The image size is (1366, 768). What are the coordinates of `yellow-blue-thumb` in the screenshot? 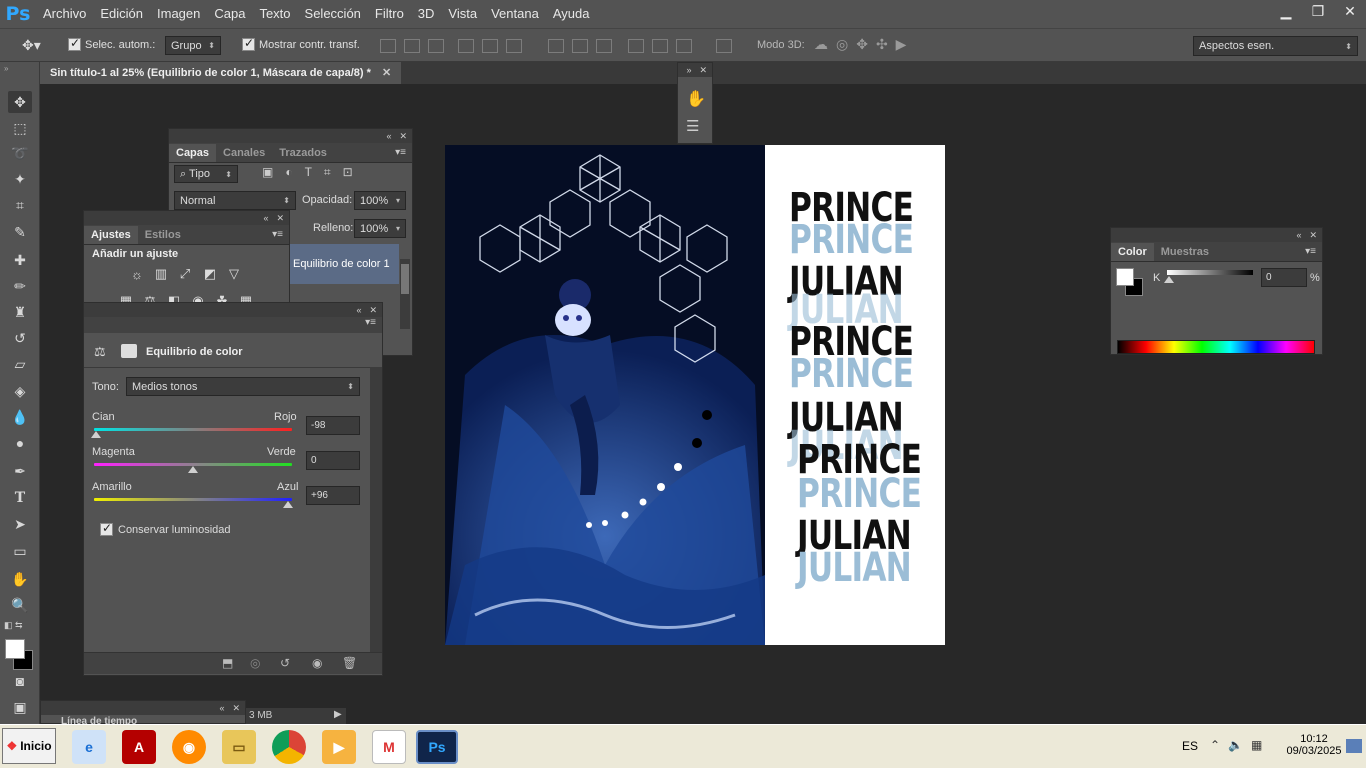 It's located at (288, 504).